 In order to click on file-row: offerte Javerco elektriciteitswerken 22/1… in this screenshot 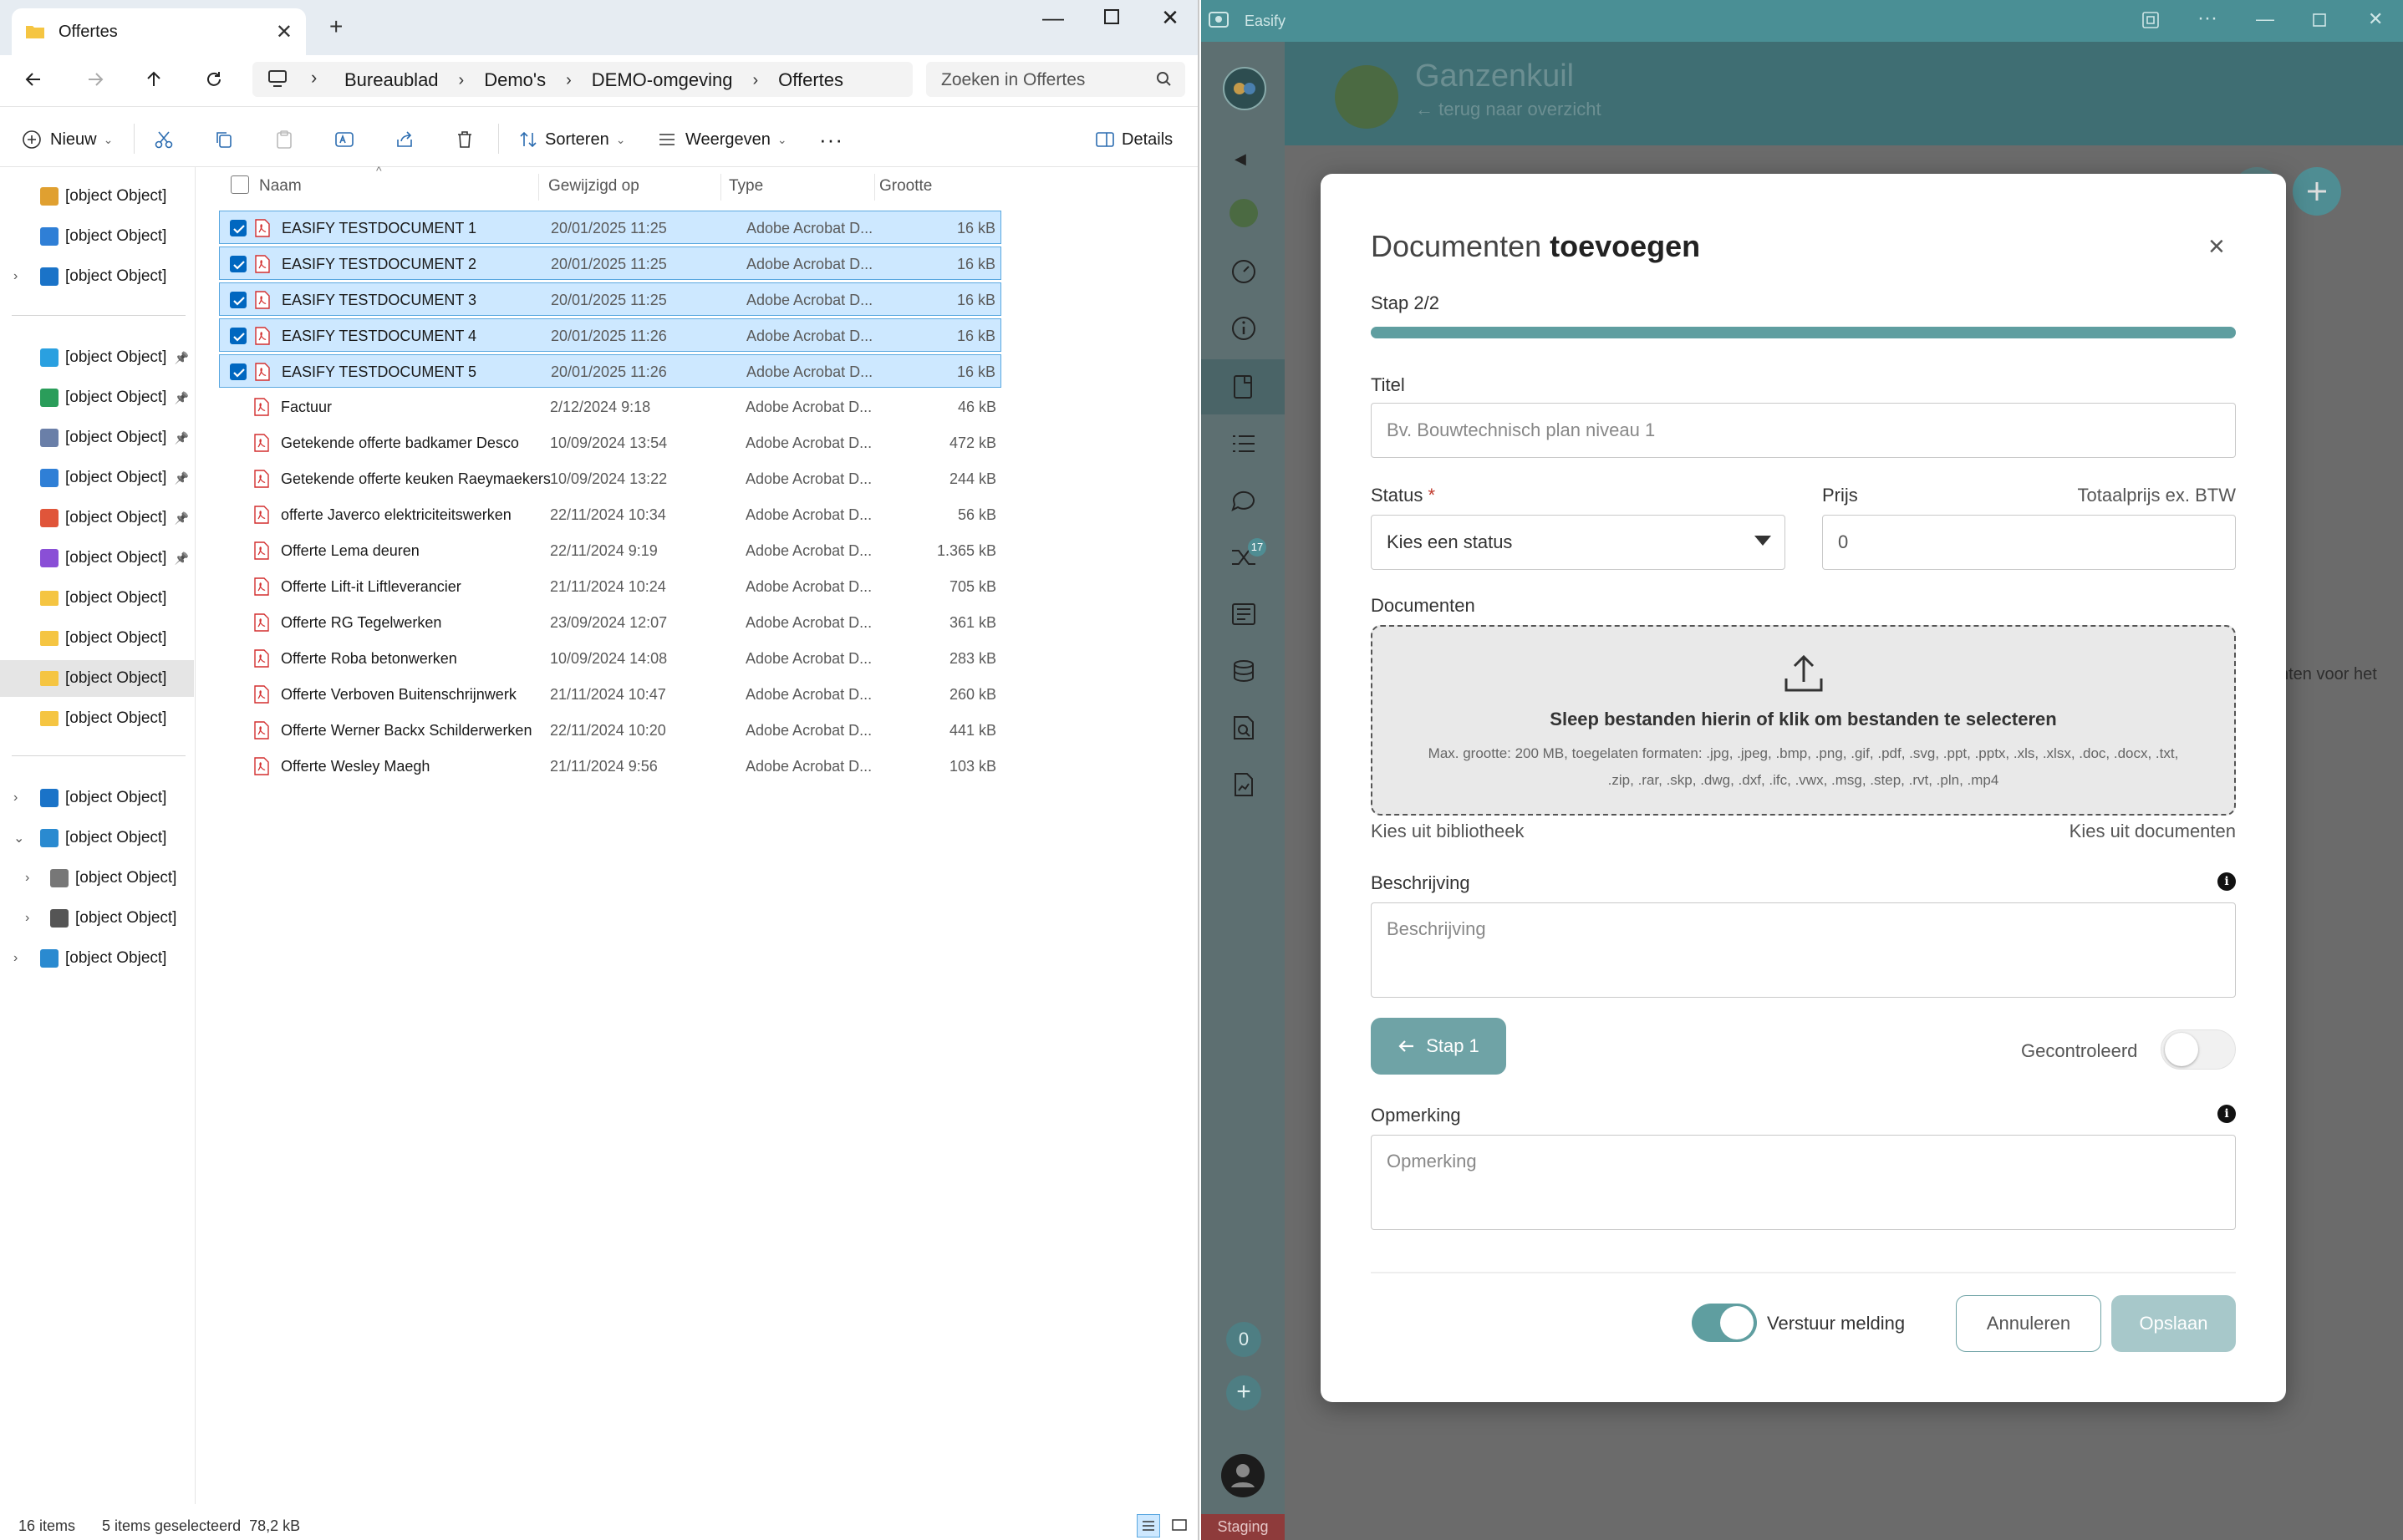, I will do `click(610, 514)`.